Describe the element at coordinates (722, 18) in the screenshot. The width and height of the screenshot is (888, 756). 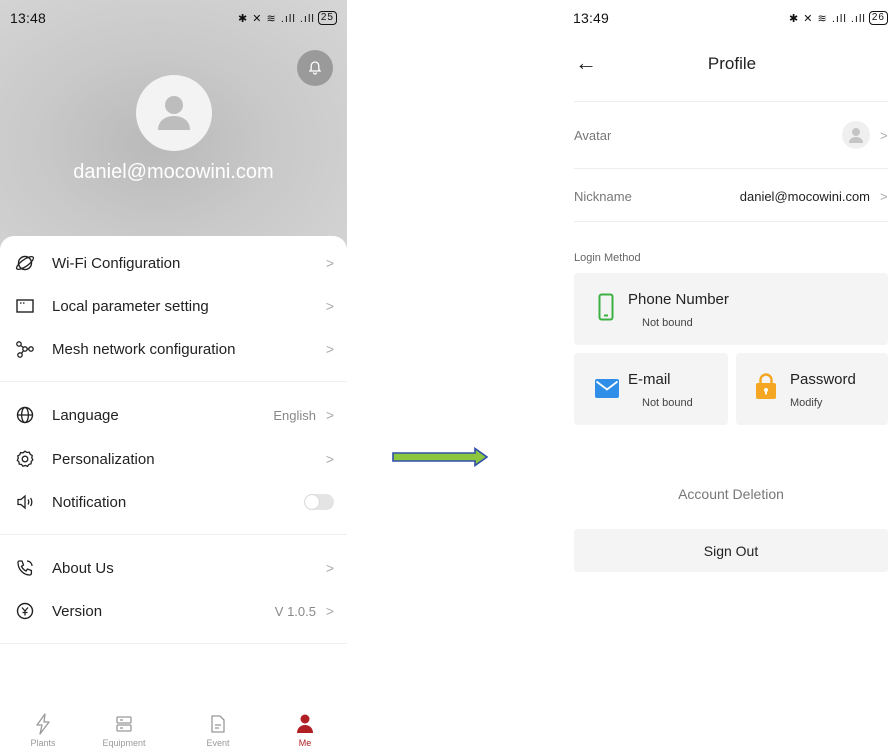
I see `status-bar: 13:49 ✱ ✕ ≋ .ıll .ıll 26` at that location.